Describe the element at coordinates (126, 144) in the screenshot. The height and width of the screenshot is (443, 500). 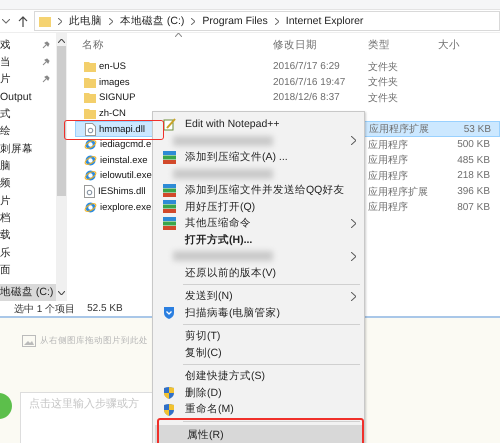
I see `file-name: iediagcmd.e` at that location.